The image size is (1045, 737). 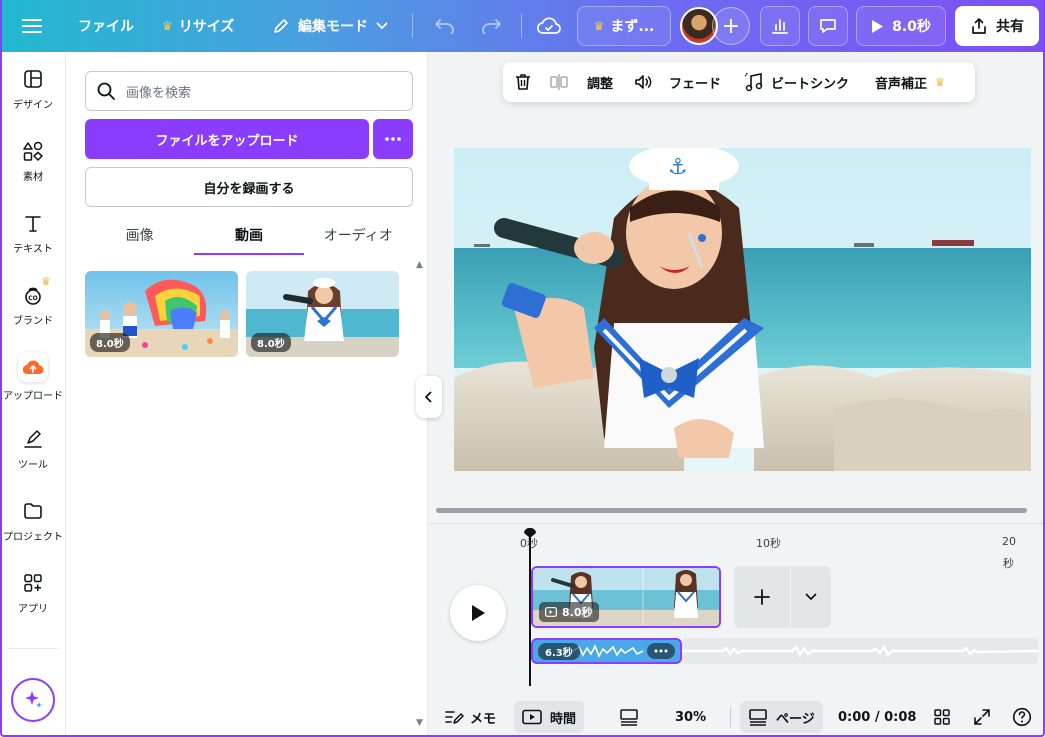 I want to click on media-tabs: 画像 動画 オーディオ, so click(x=249, y=235).